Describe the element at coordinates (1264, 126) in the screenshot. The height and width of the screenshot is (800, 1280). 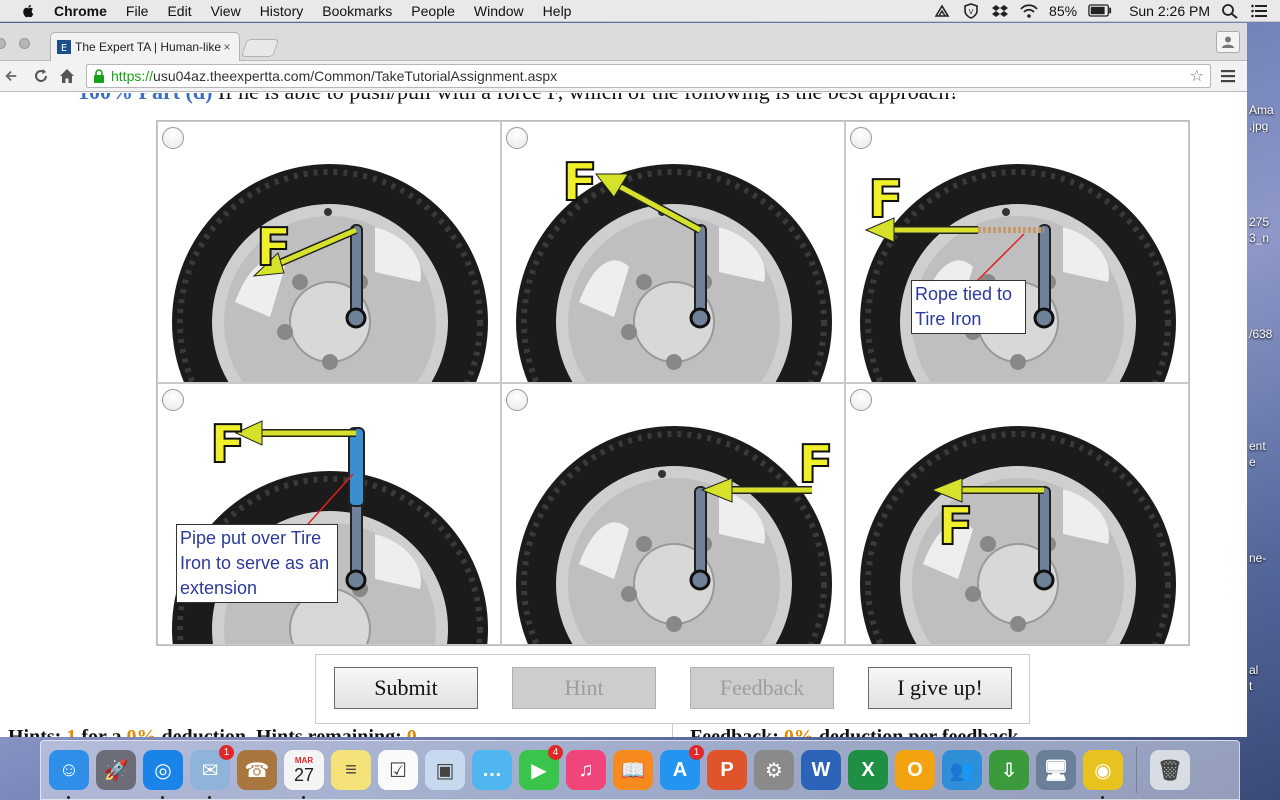
I see `desktop-file-label: .jpg` at that location.